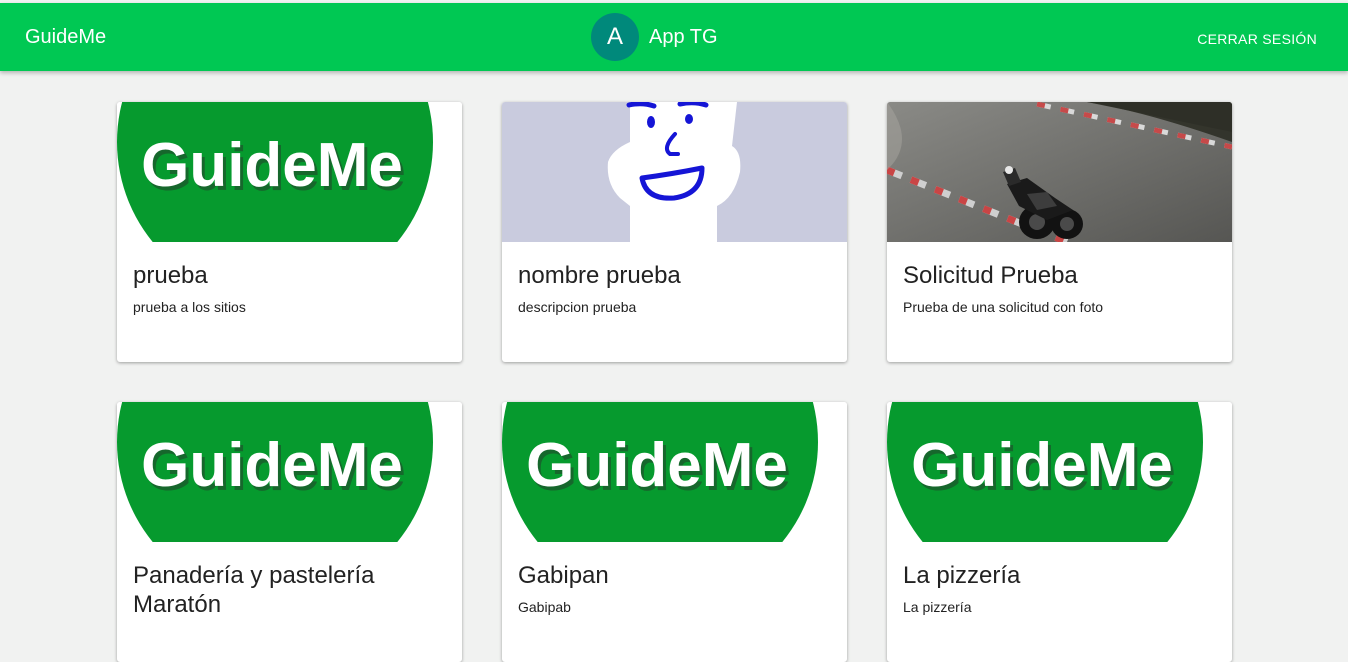  I want to click on card-image-motorcycle-photo, so click(1059, 172).